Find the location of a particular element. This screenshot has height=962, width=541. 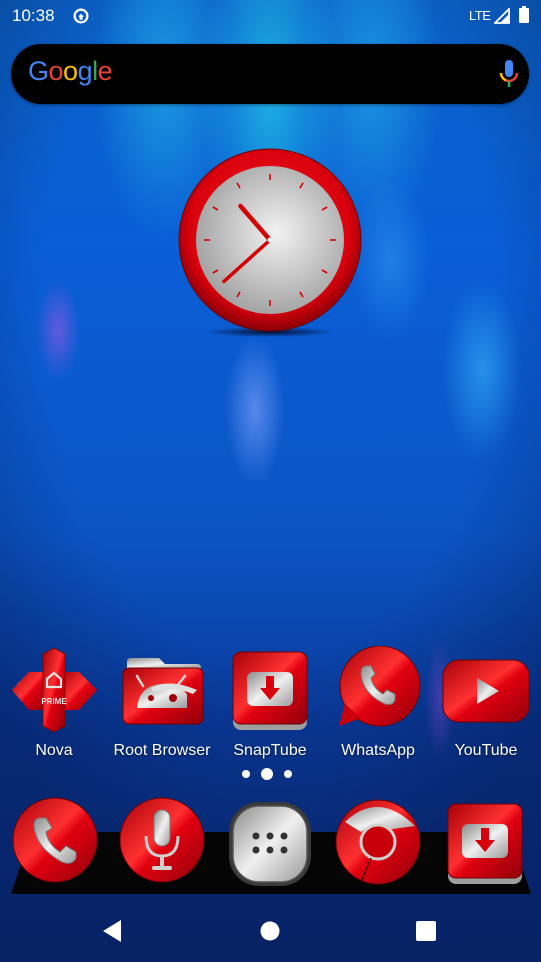

data-saver-icon is located at coordinates (81, 16).